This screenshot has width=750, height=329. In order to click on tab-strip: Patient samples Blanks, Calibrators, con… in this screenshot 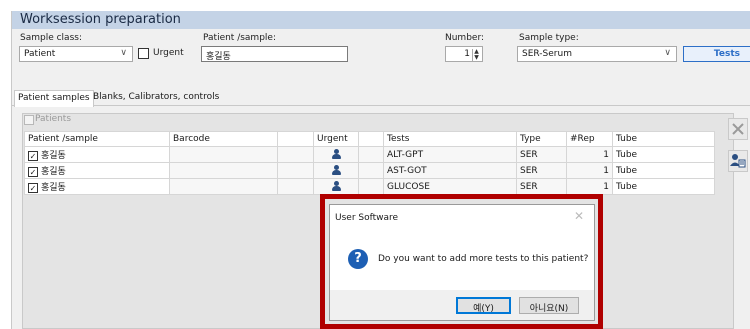, I will do `click(381, 98)`.